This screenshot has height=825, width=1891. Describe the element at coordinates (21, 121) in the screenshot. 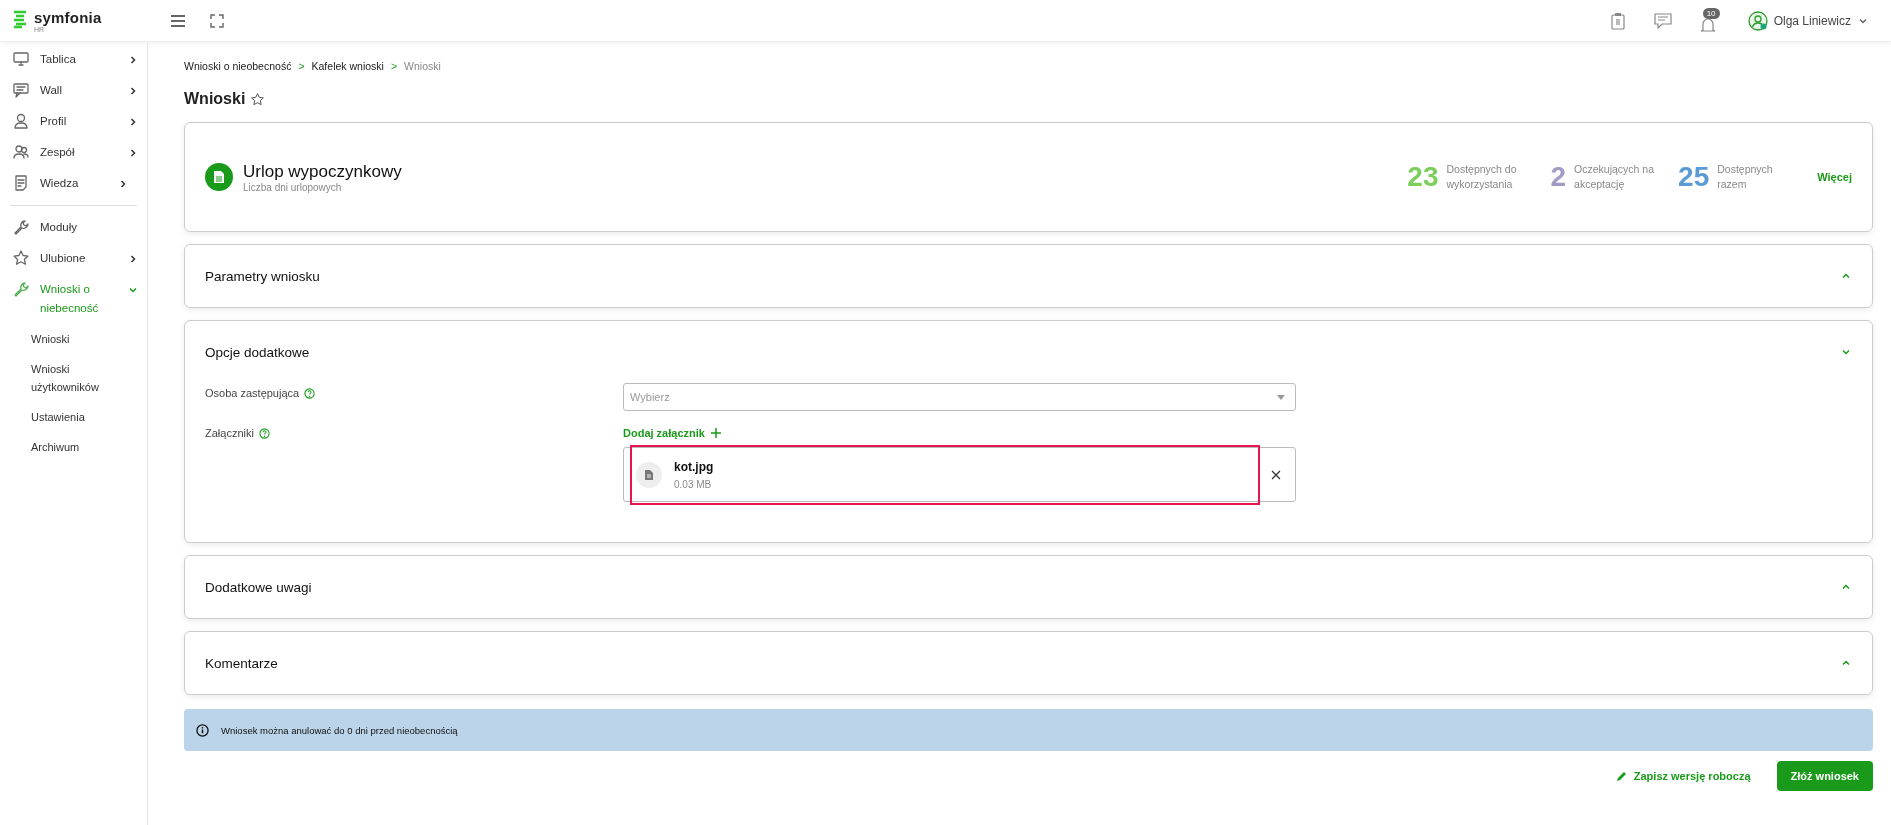

I see `person-icon` at that location.